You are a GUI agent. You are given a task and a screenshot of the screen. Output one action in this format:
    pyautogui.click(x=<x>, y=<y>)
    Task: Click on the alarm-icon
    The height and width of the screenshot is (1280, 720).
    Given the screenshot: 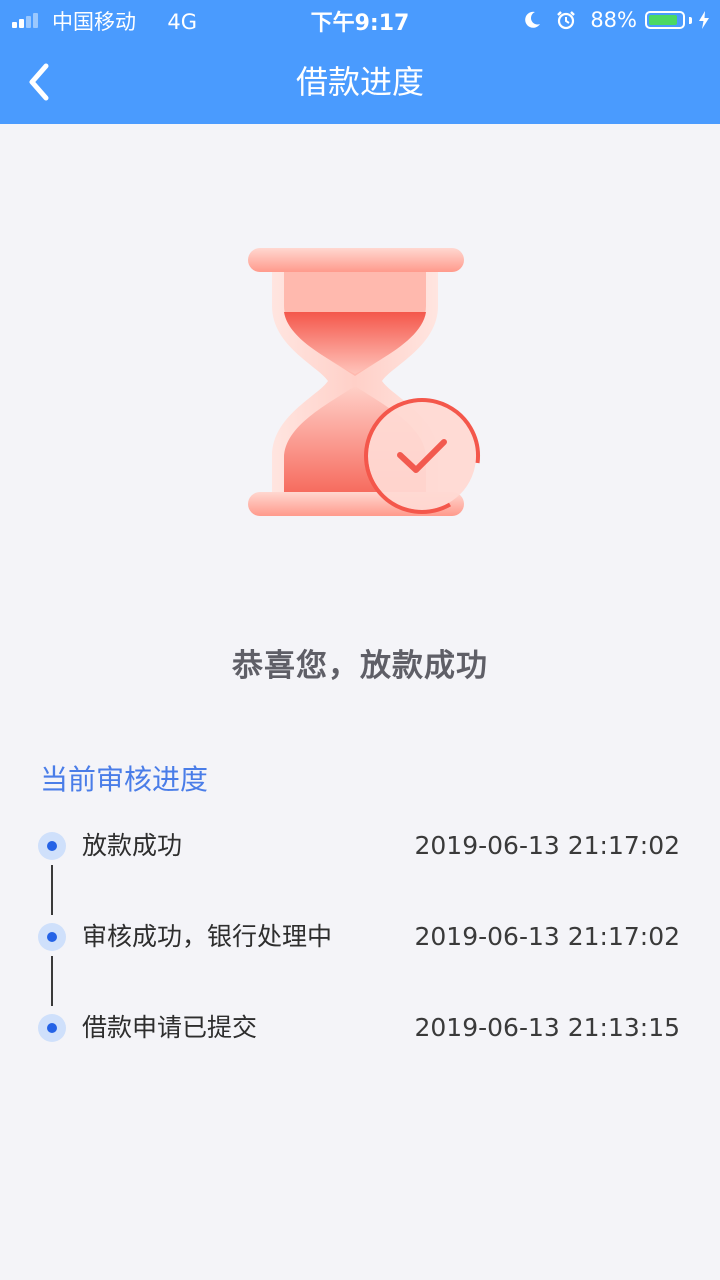 What is the action you would take?
    pyautogui.click(x=566, y=20)
    